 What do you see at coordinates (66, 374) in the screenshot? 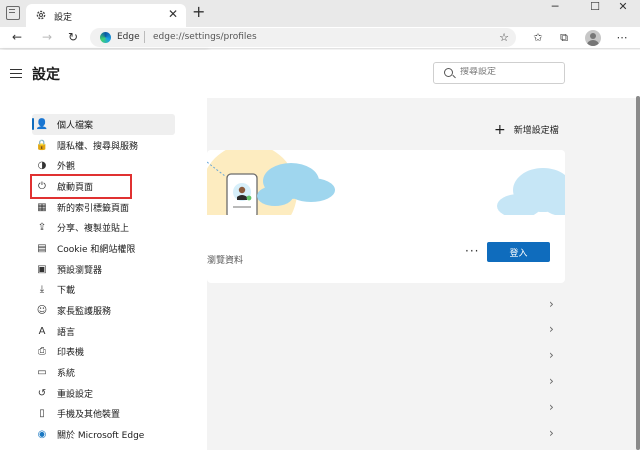
I see `sidebar-item-label: 系統` at bounding box center [66, 374].